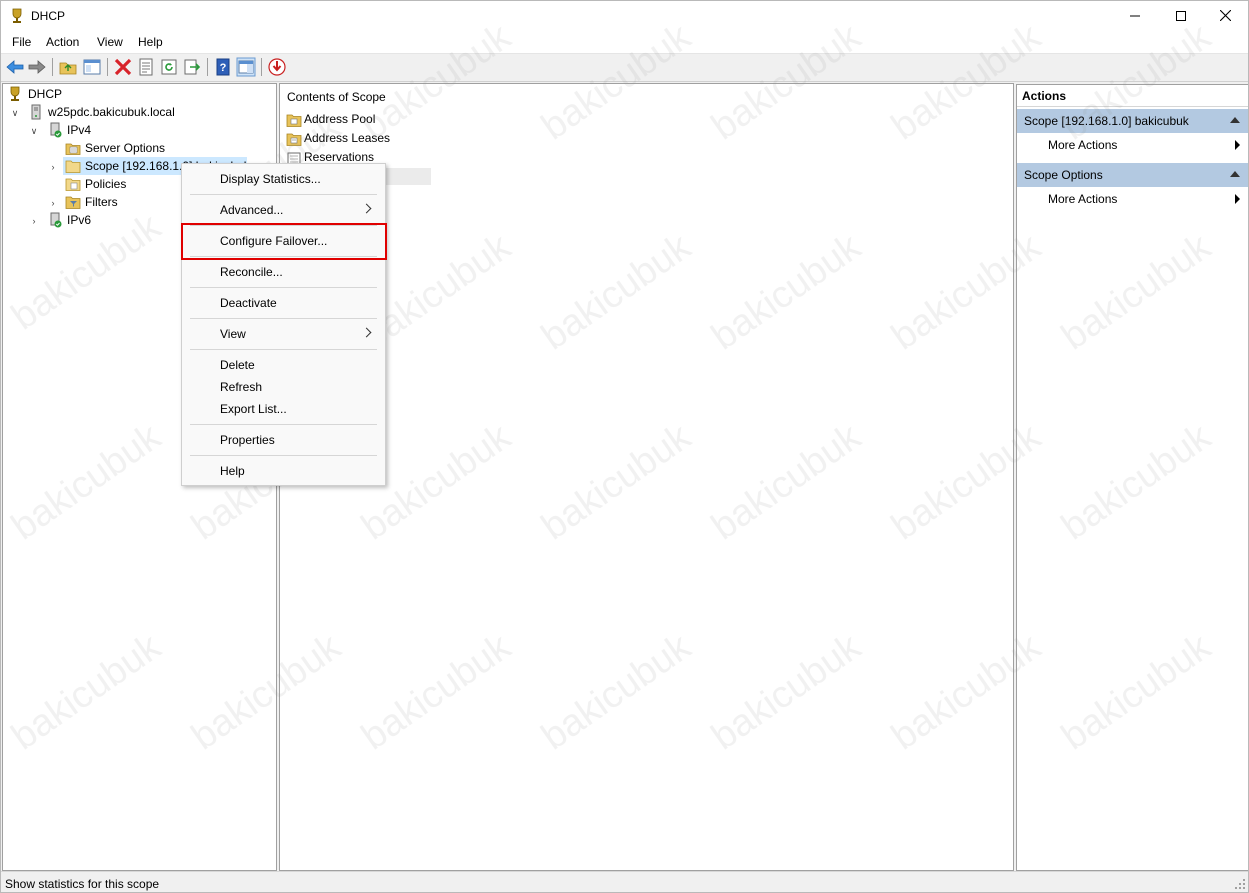  Describe the element at coordinates (92, 67) in the screenshot. I see `show-hide-tree-icon` at that location.